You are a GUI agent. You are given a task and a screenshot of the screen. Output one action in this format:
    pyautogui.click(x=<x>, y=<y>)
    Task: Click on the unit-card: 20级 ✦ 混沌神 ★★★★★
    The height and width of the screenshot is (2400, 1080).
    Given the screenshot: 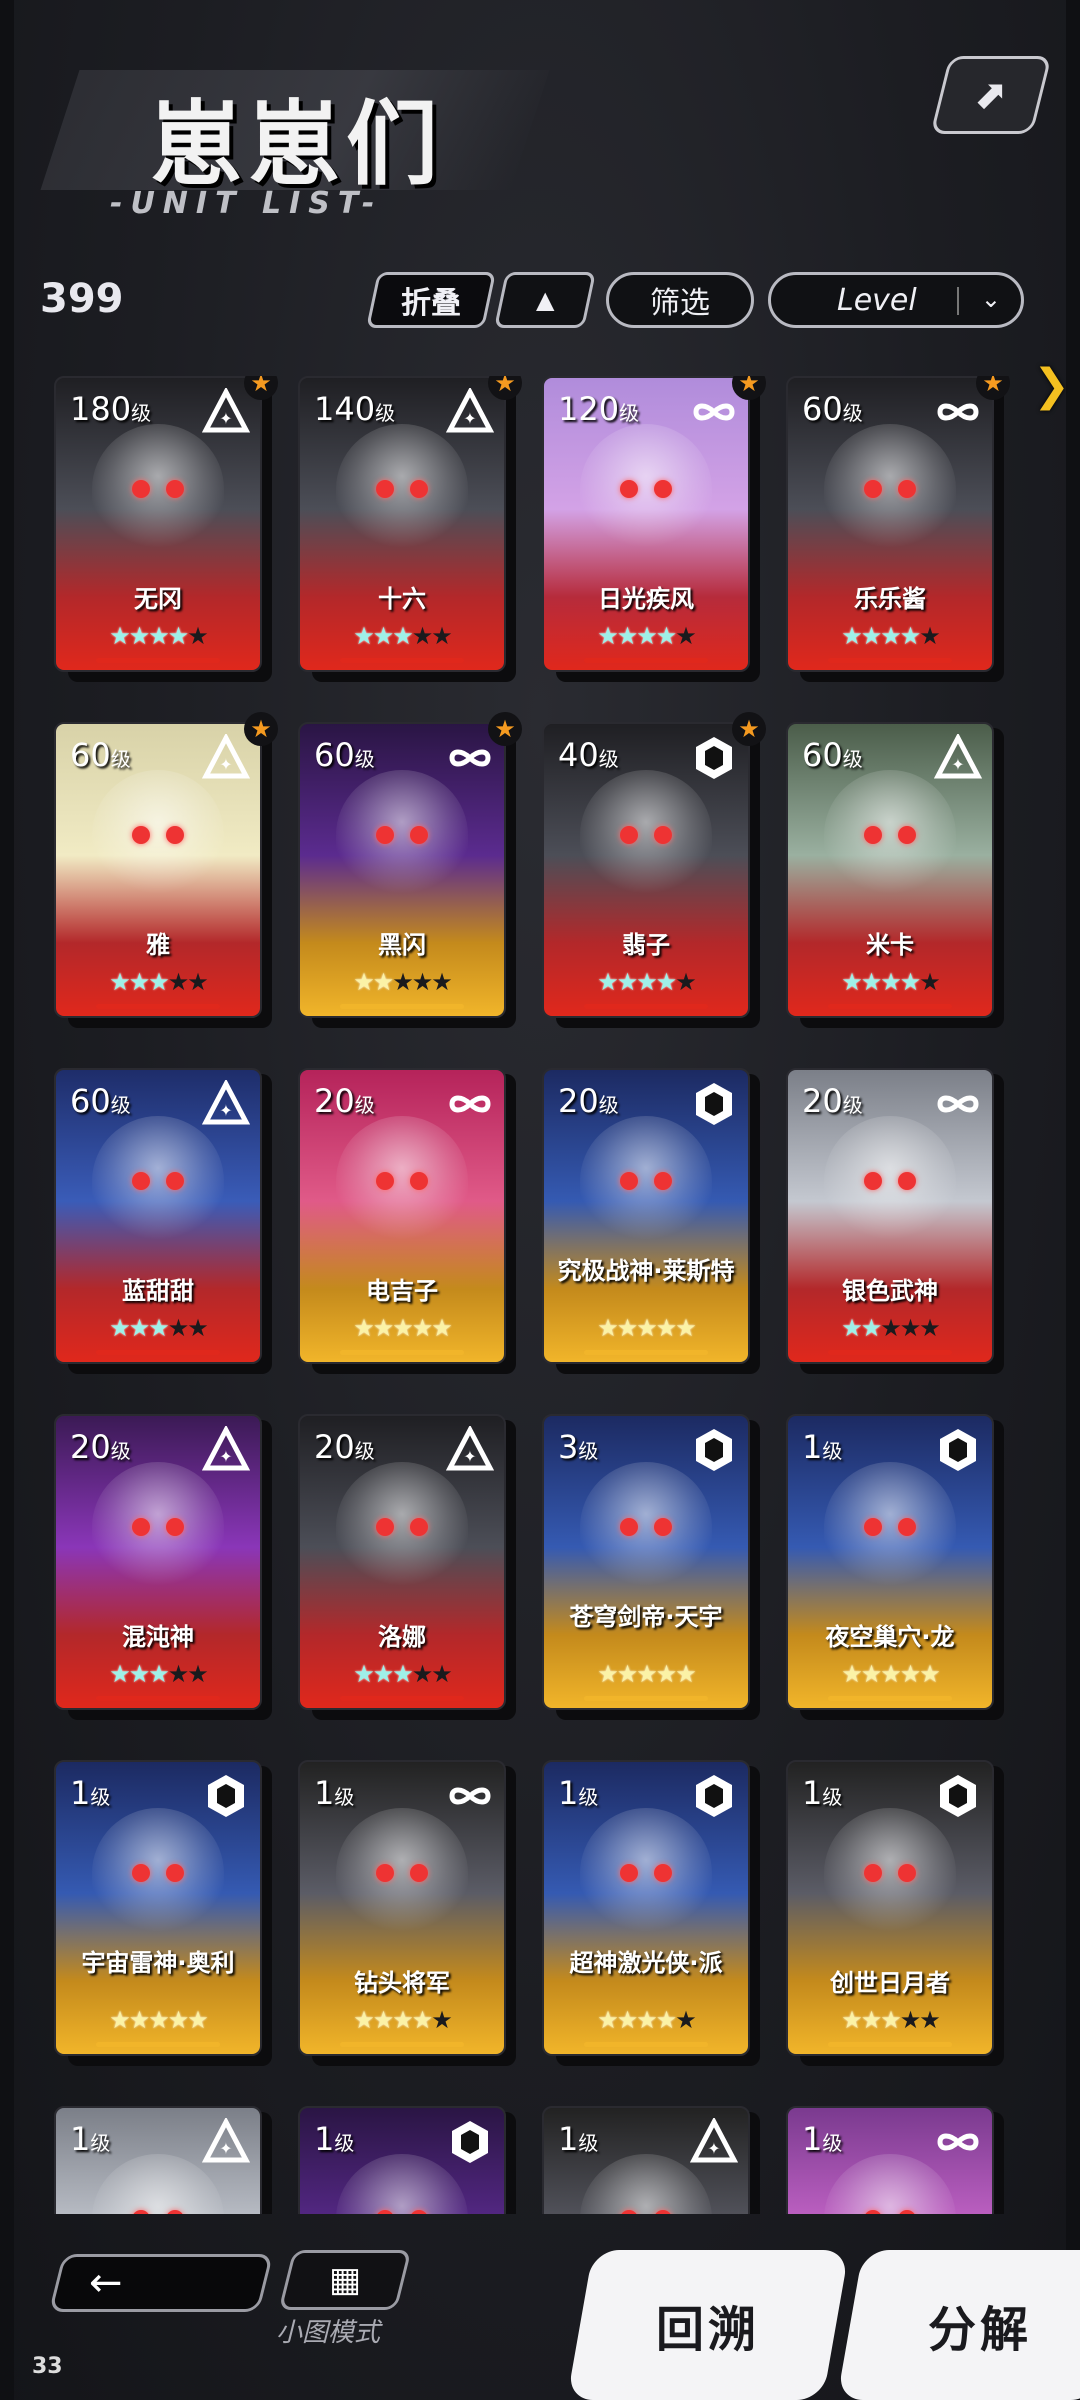 What is the action you would take?
    pyautogui.click(x=163, y=1567)
    